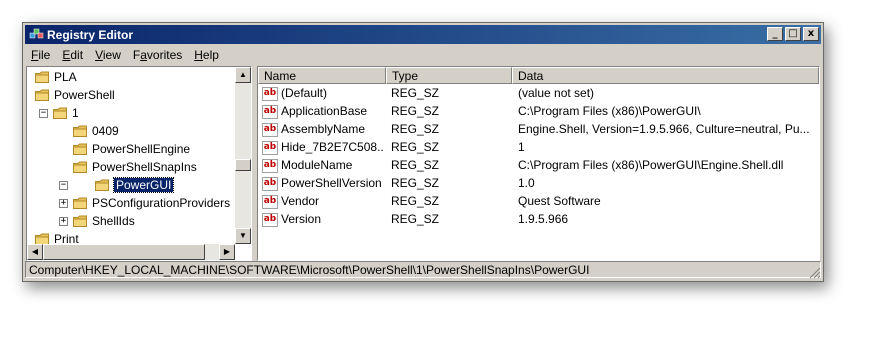 The width and height of the screenshot is (880, 337). What do you see at coordinates (449, 75) in the screenshot?
I see `column-header-type: Type` at bounding box center [449, 75].